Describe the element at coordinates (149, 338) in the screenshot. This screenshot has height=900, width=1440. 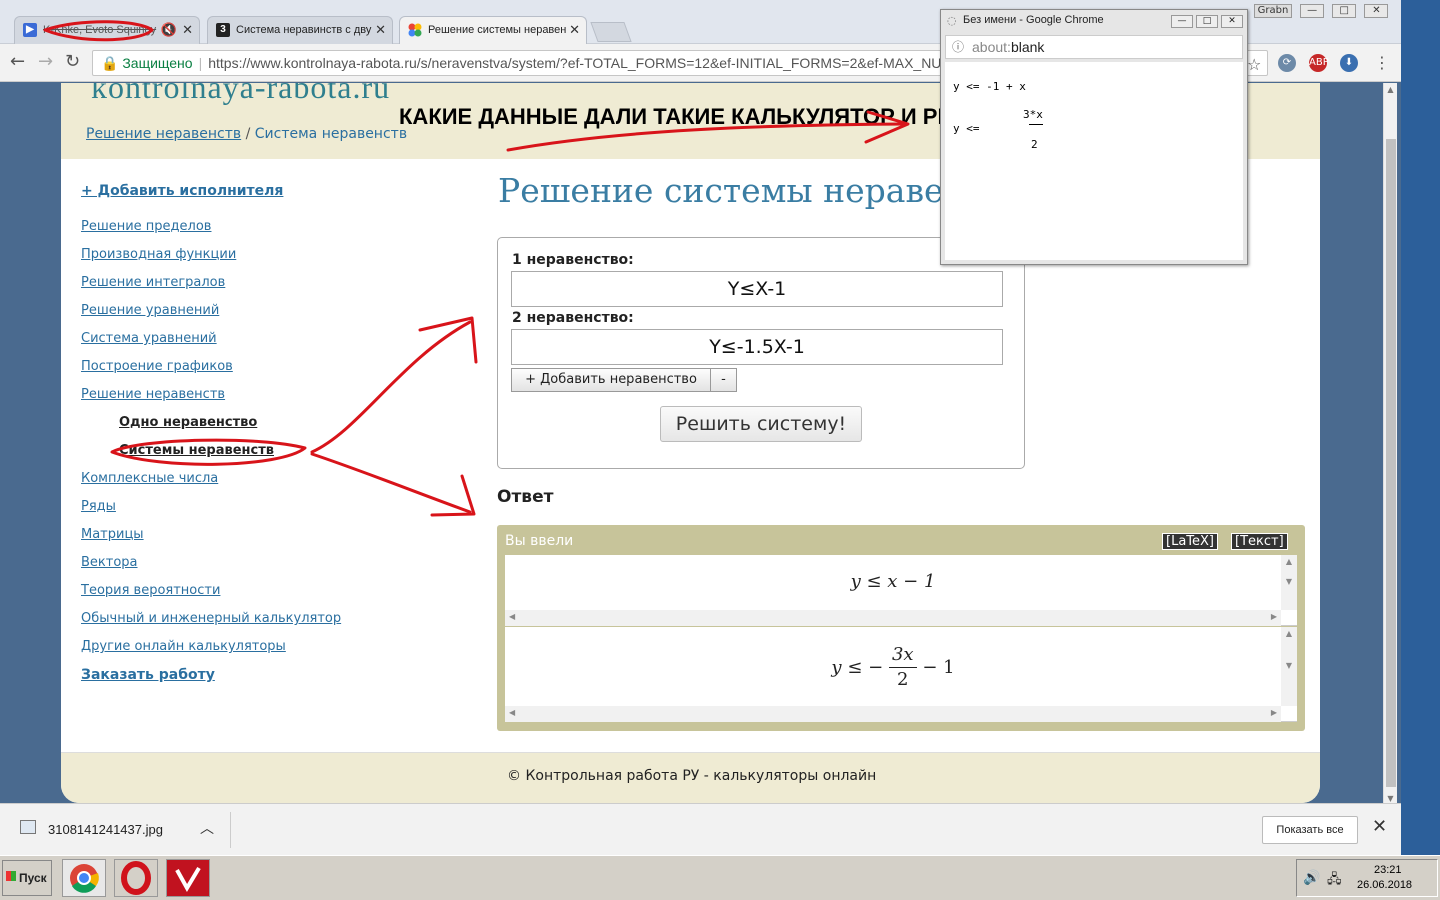
I see `sidebar-link: Система уравнений` at that location.